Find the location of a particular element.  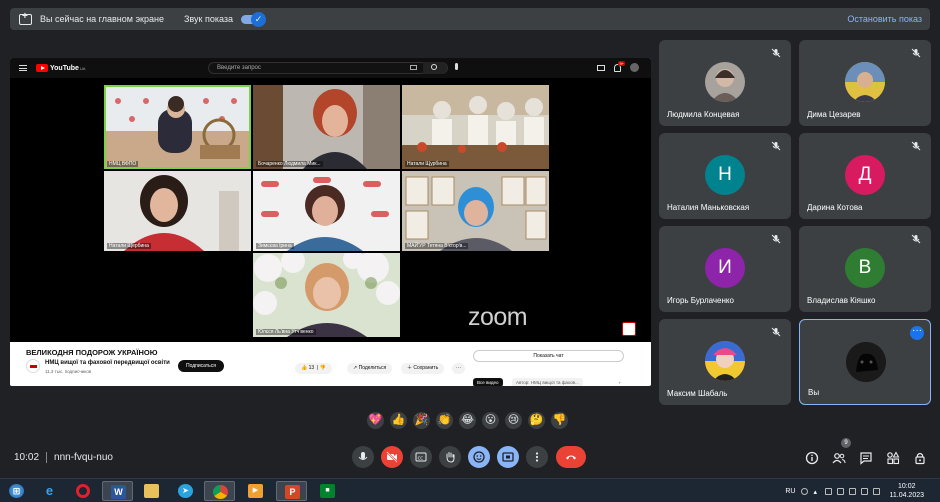

chrome-icon is located at coordinates (220, 492).